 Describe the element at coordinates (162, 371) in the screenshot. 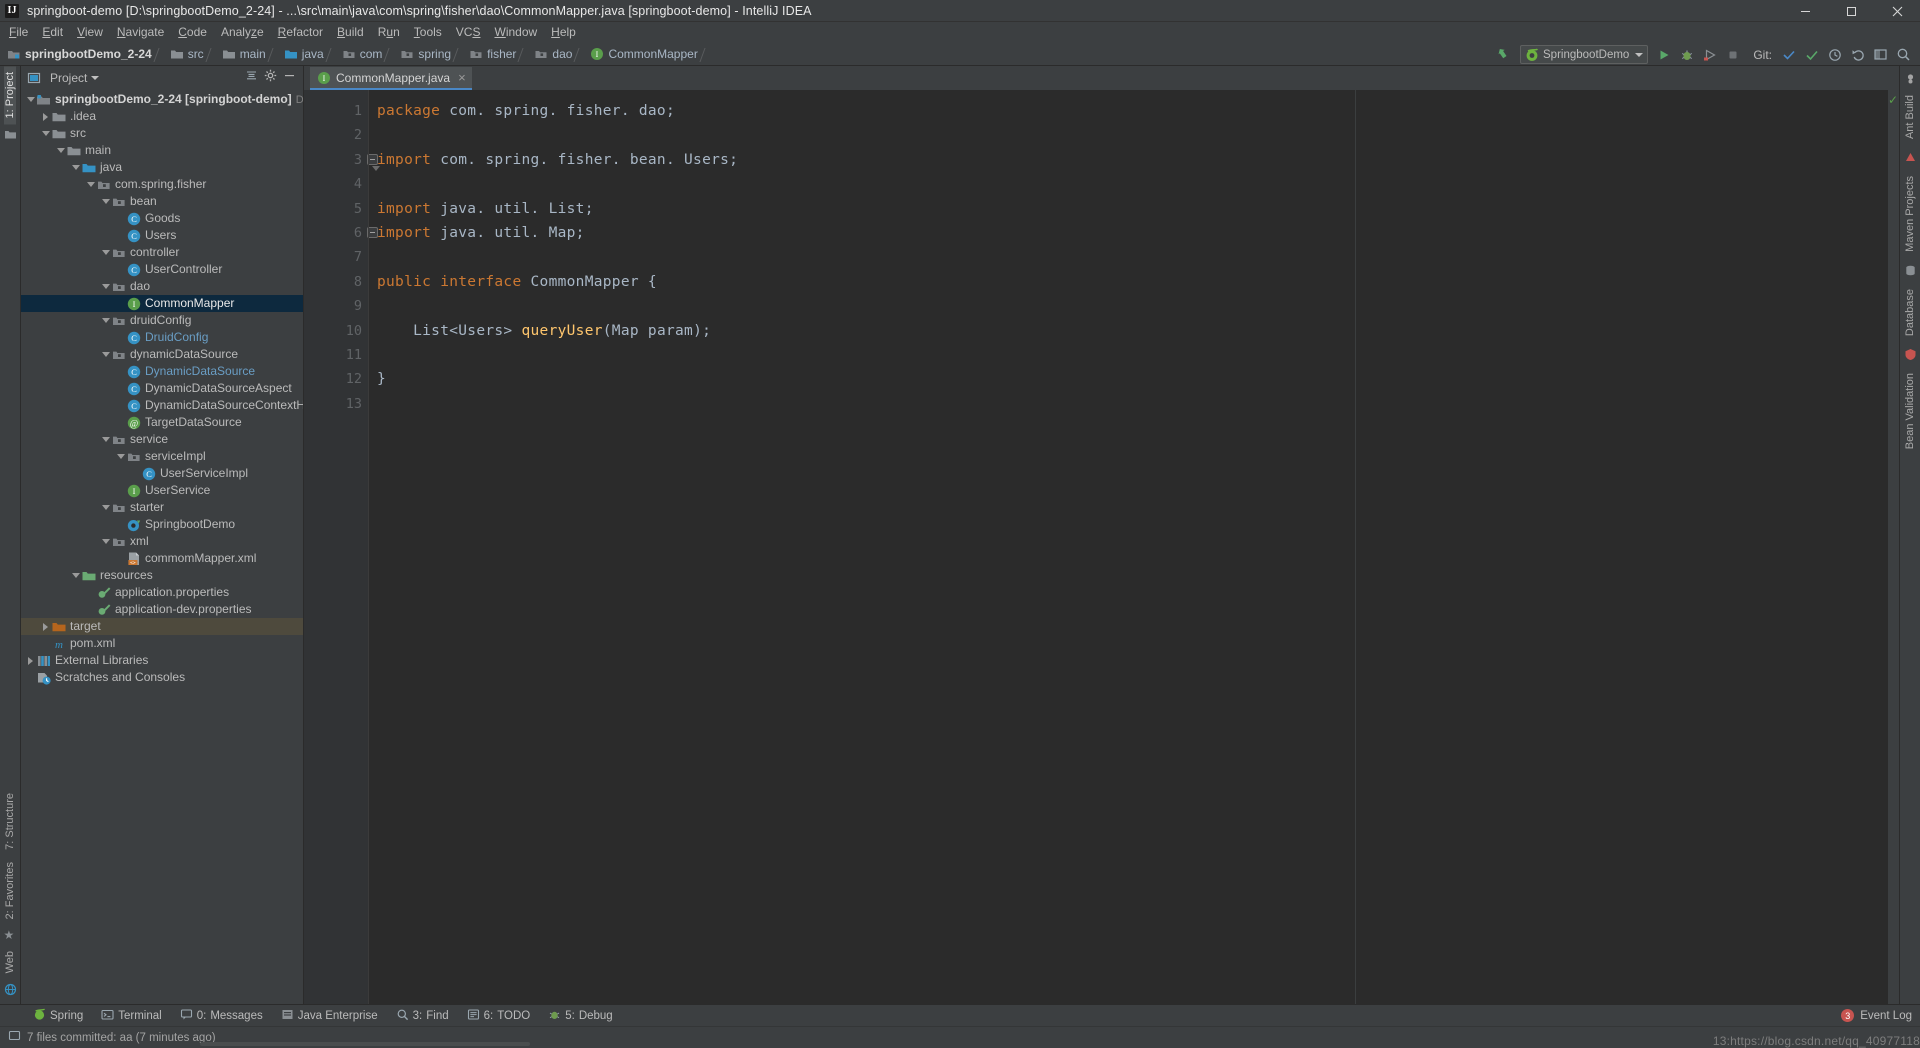

I see `tree-node: C DynamicDataSource` at that location.